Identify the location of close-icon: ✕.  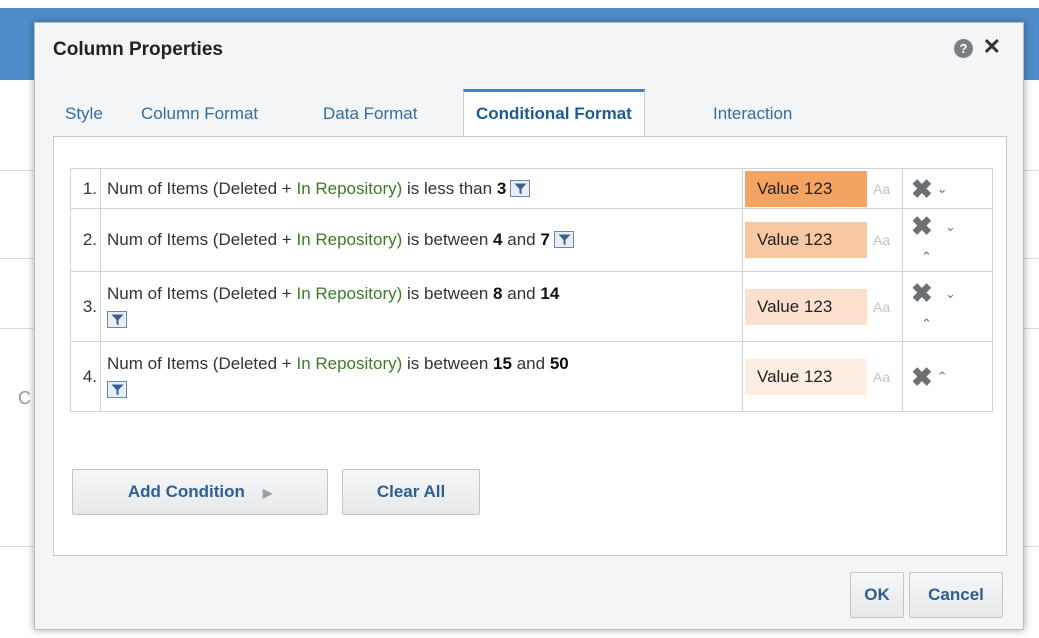
(992, 47).